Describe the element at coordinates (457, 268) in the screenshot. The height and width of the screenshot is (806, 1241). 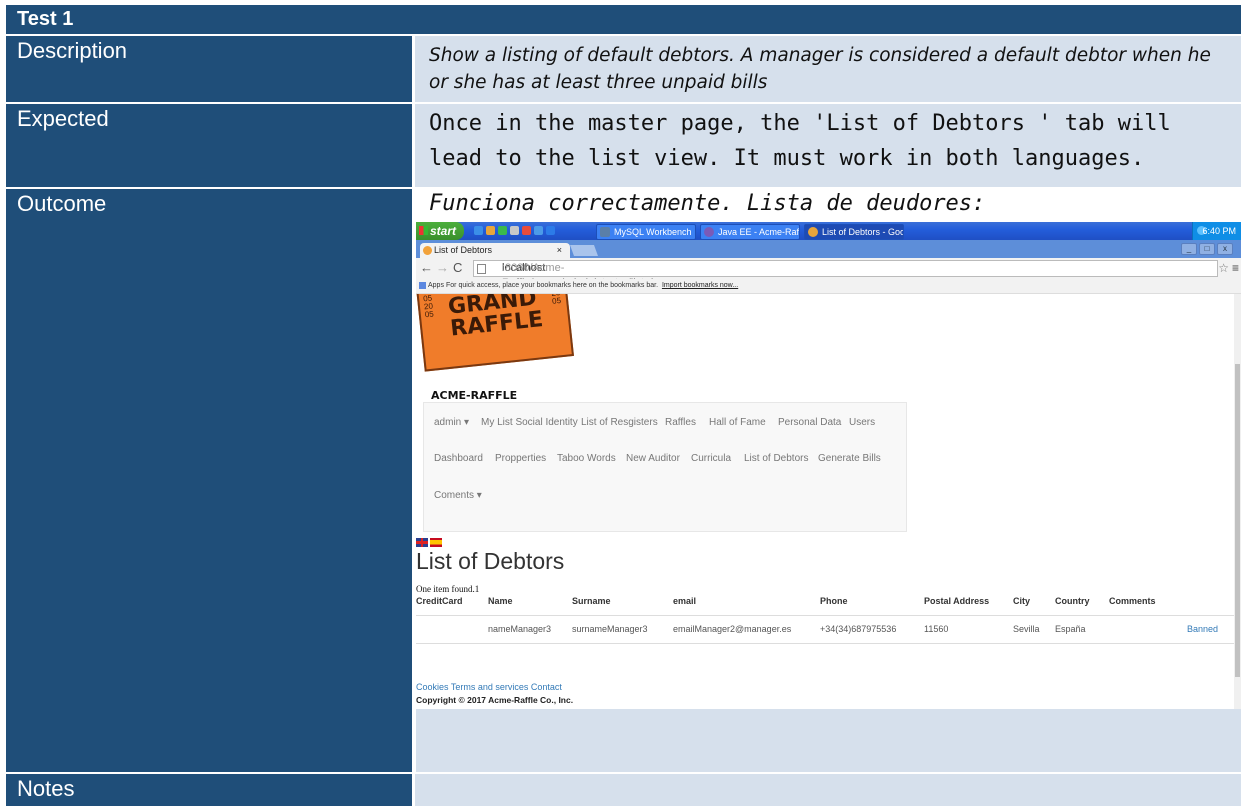
I see `reload-icon: C` at that location.